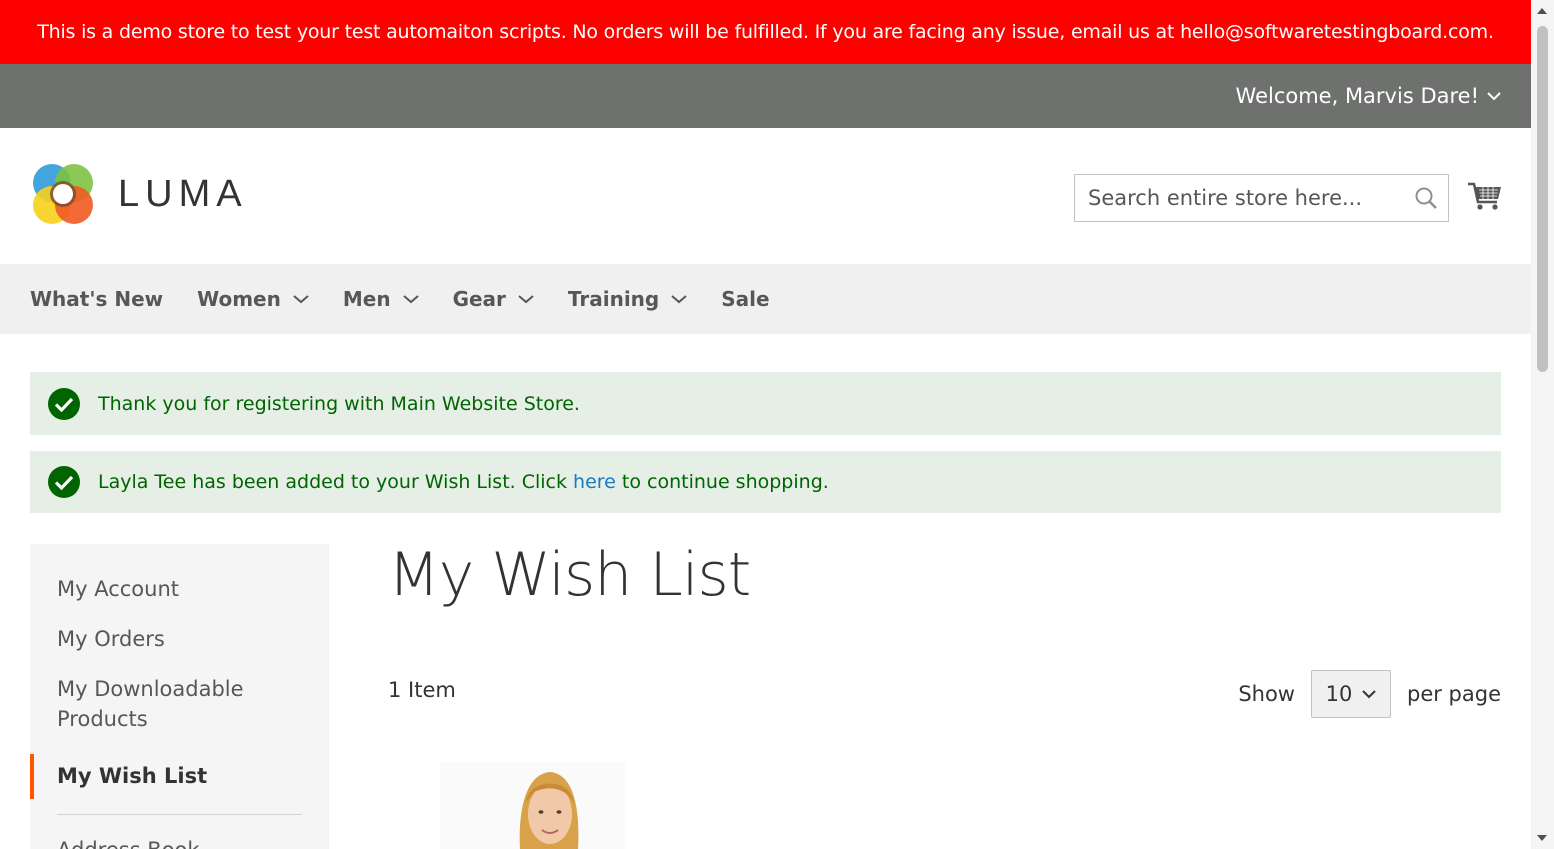 This screenshot has width=1554, height=849. What do you see at coordinates (1239, 198) in the screenshot?
I see `search-input` at bounding box center [1239, 198].